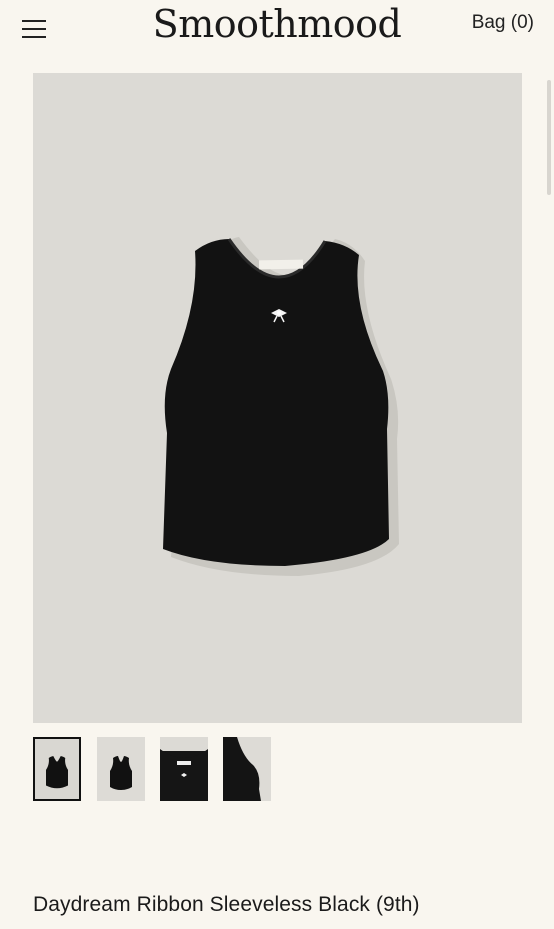 Image resolution: width=554 pixels, height=929 pixels. I want to click on side-detail-icon, so click(242, 769).